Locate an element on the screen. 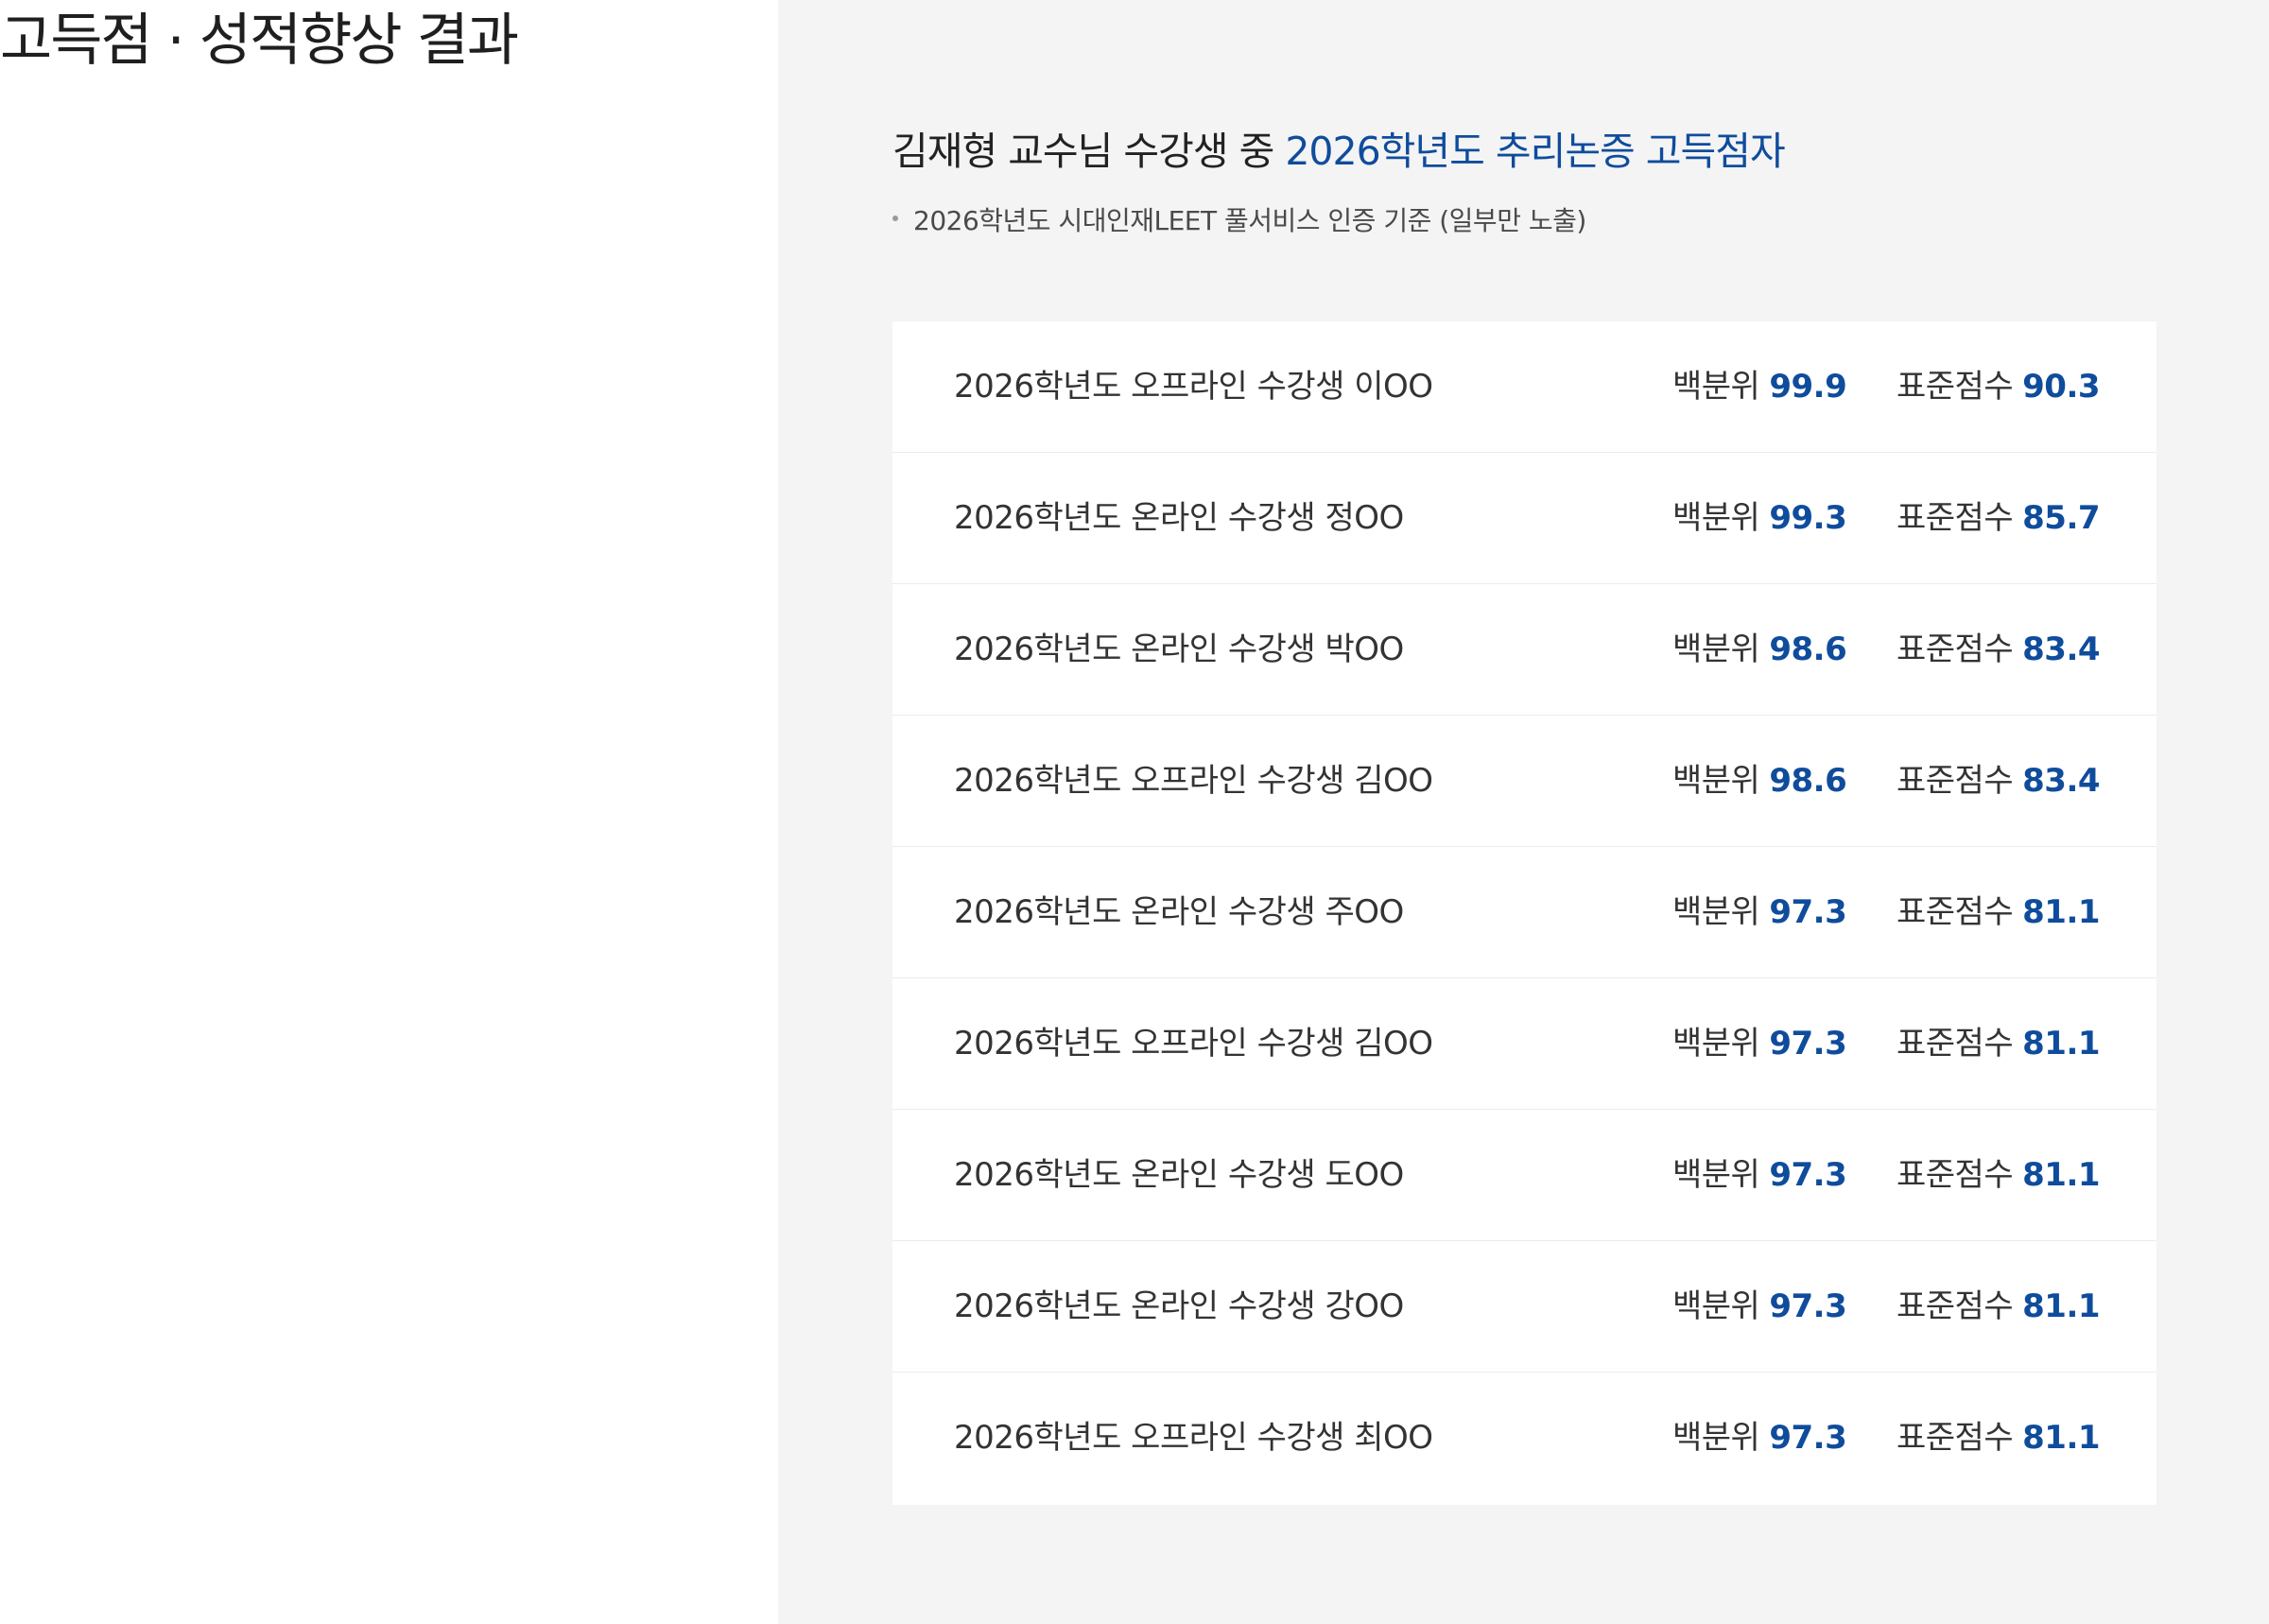 This screenshot has height=1624, width=2269. result-row: 2026학년도 온라인 수강생 도OO 백분위 97.3 표준점수 81.1 is located at coordinates (1524, 1175).